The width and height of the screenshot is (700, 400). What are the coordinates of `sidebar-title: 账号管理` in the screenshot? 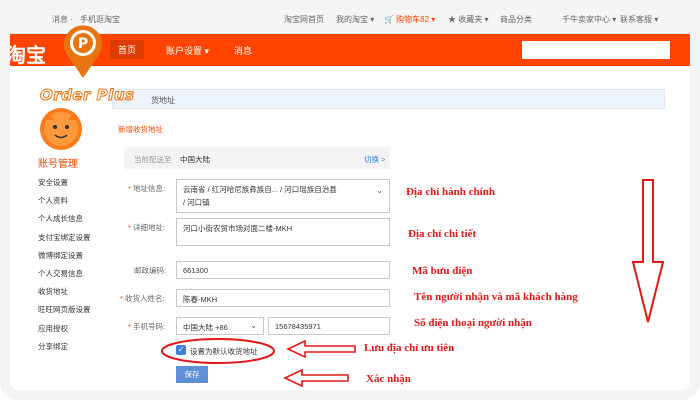 It's located at (58, 164).